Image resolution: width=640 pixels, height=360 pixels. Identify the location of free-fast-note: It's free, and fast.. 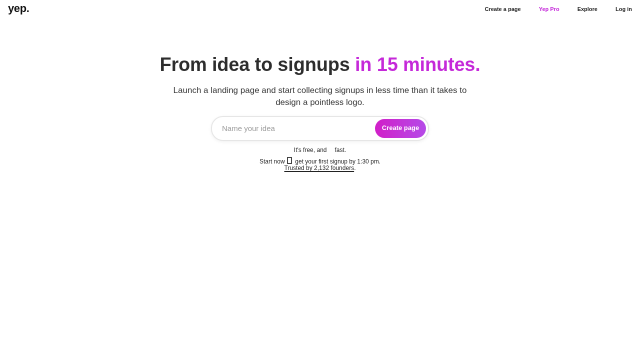
(320, 151).